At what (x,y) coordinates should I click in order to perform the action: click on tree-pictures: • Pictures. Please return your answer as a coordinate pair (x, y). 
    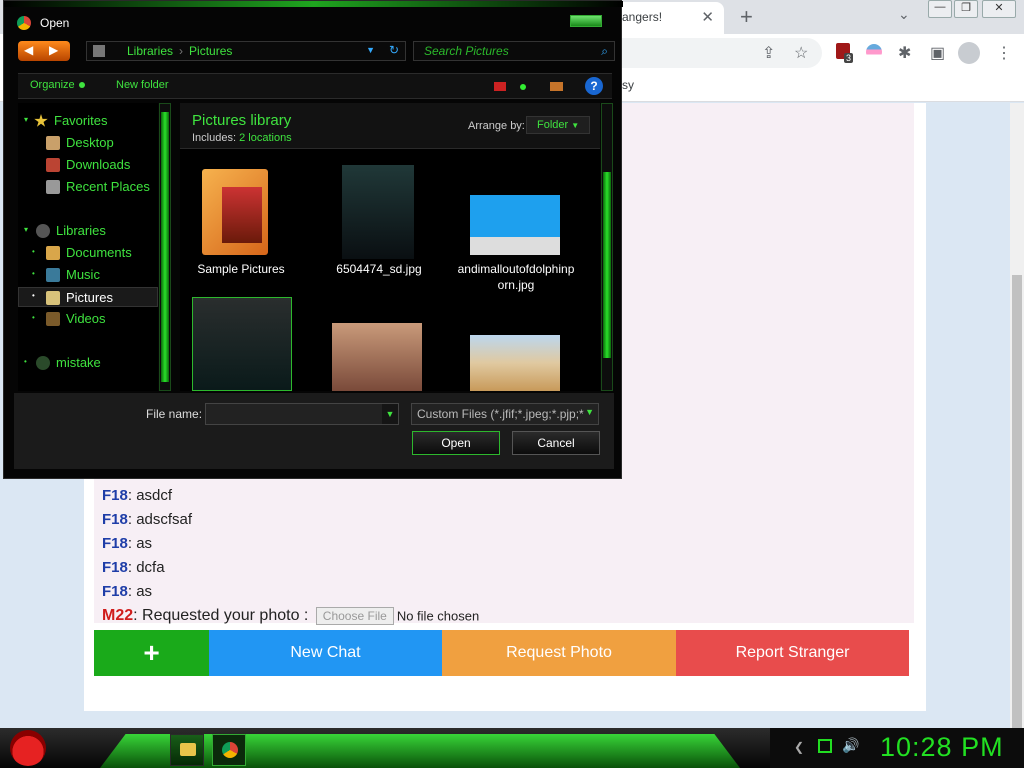
    Looking at the image, I should click on (88, 297).